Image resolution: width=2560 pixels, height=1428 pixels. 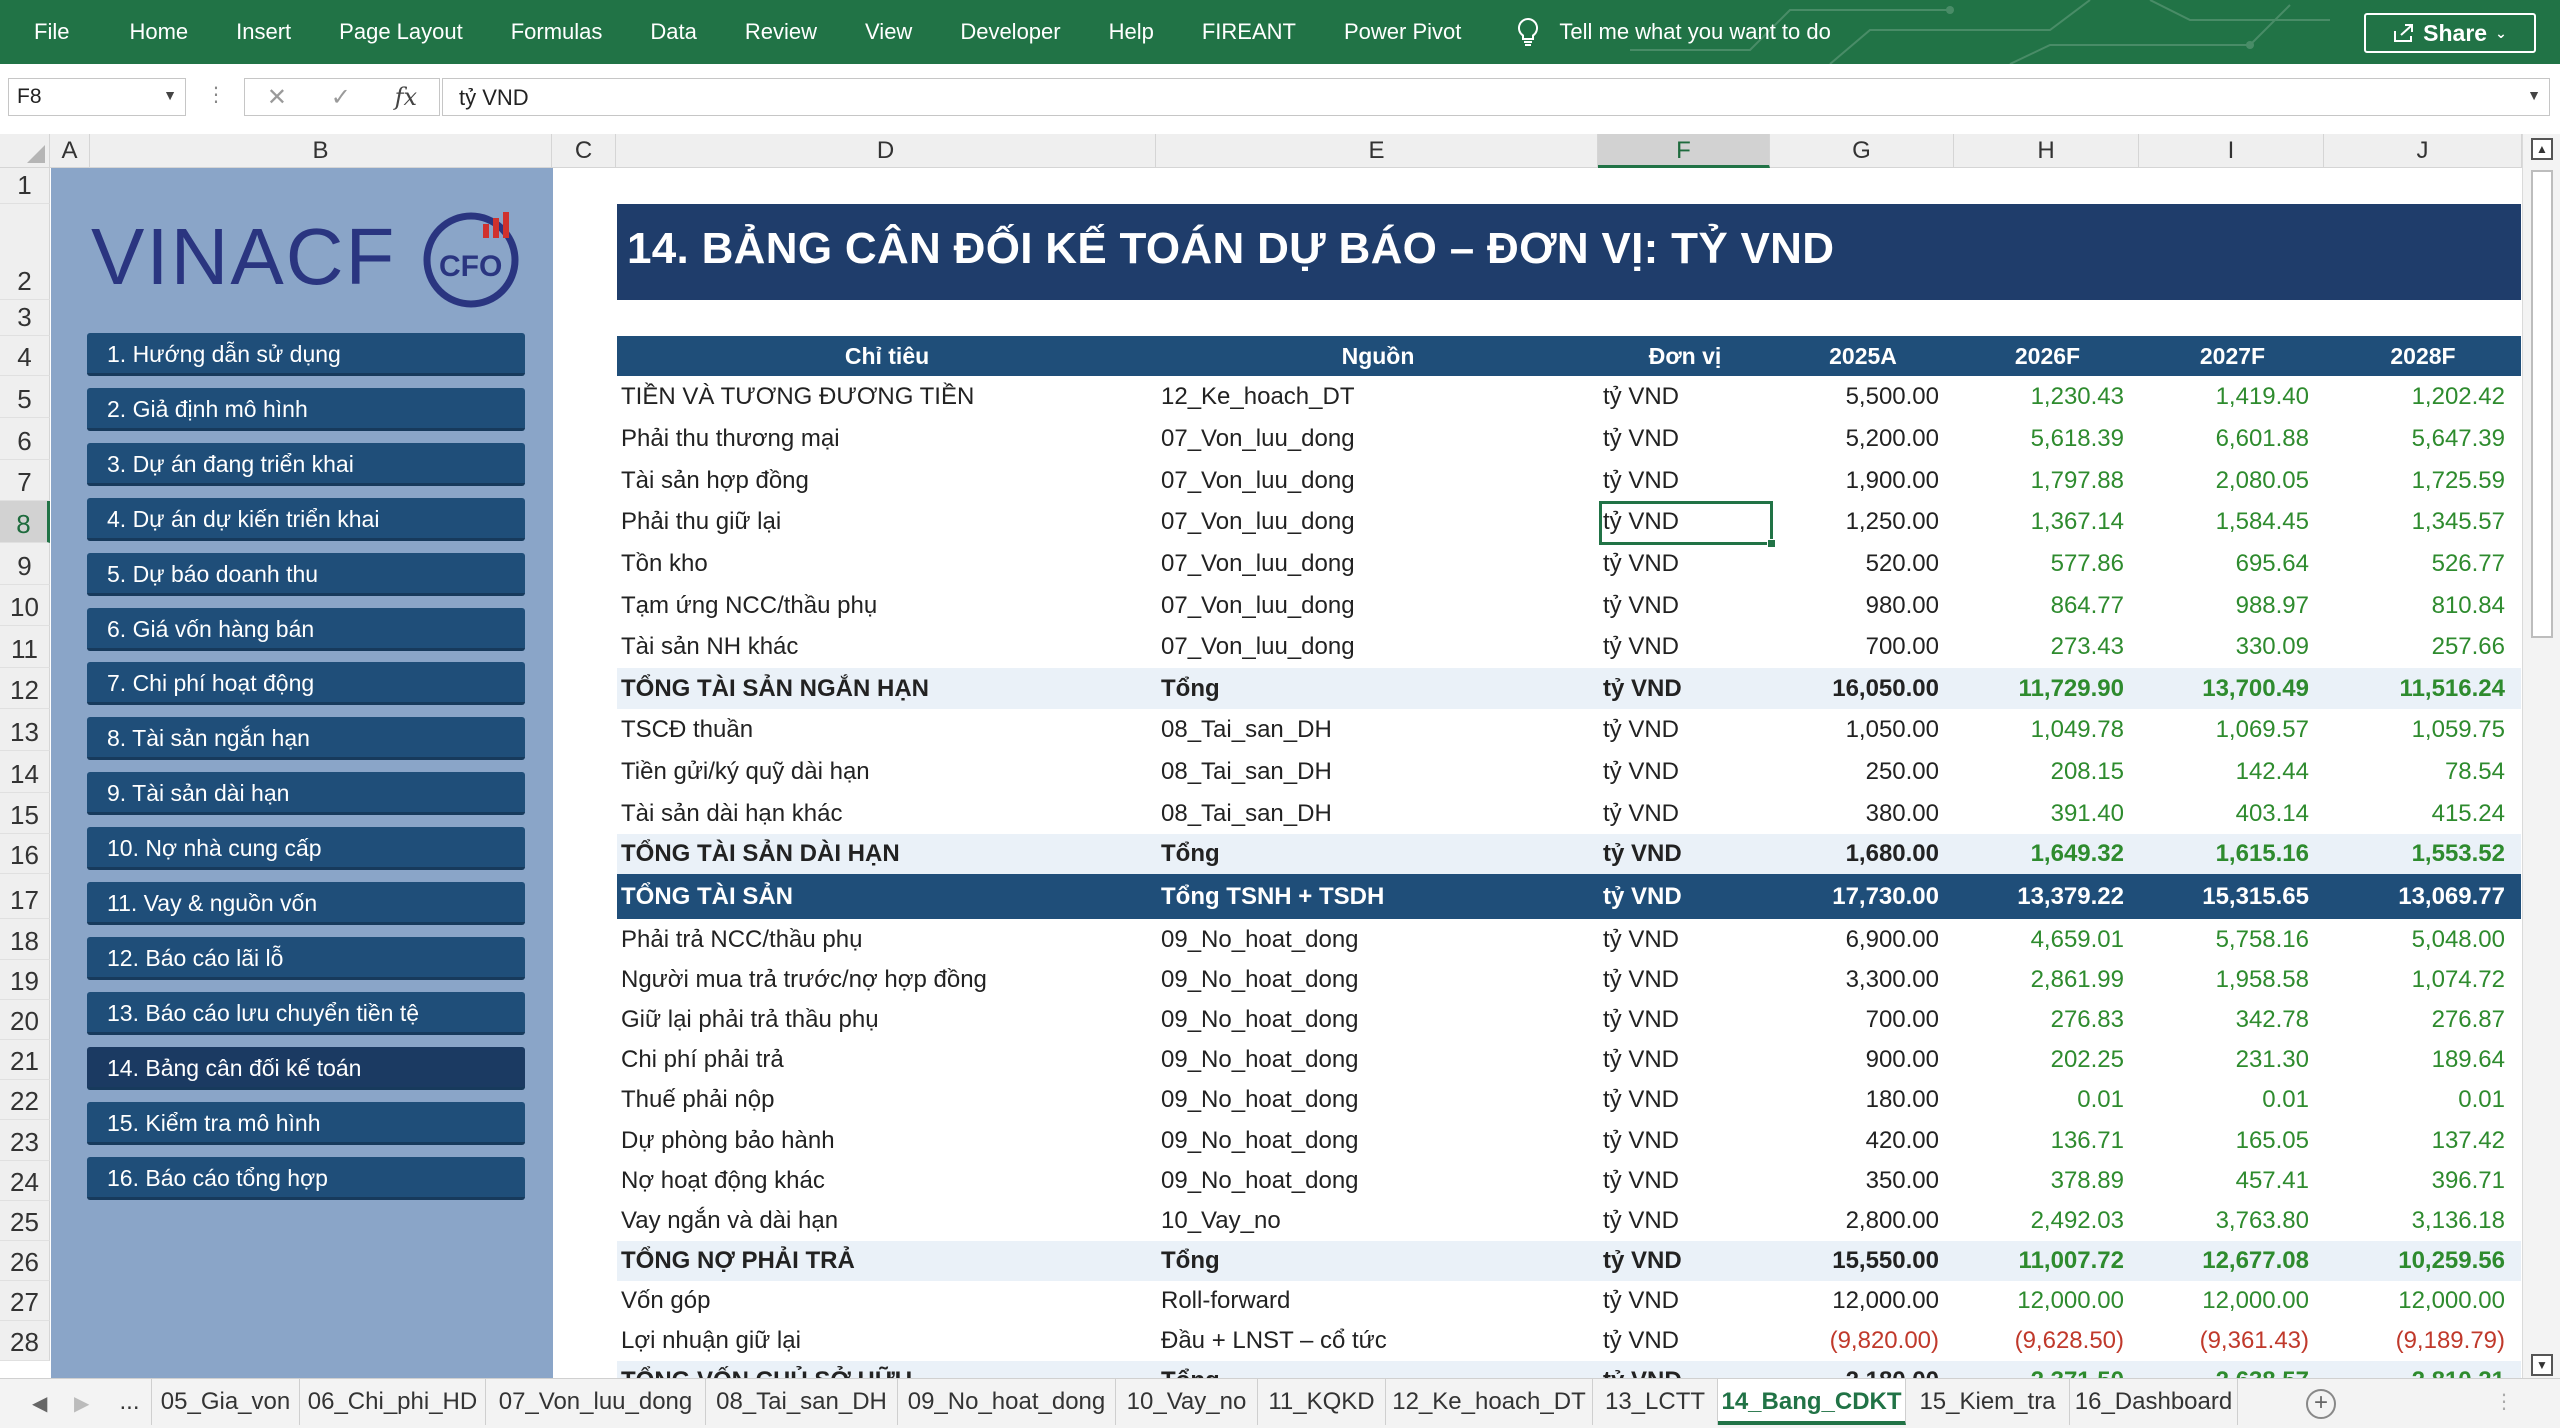 What do you see at coordinates (2423, 1341) in the screenshot?
I see `table-cell: (9,189.79)` at bounding box center [2423, 1341].